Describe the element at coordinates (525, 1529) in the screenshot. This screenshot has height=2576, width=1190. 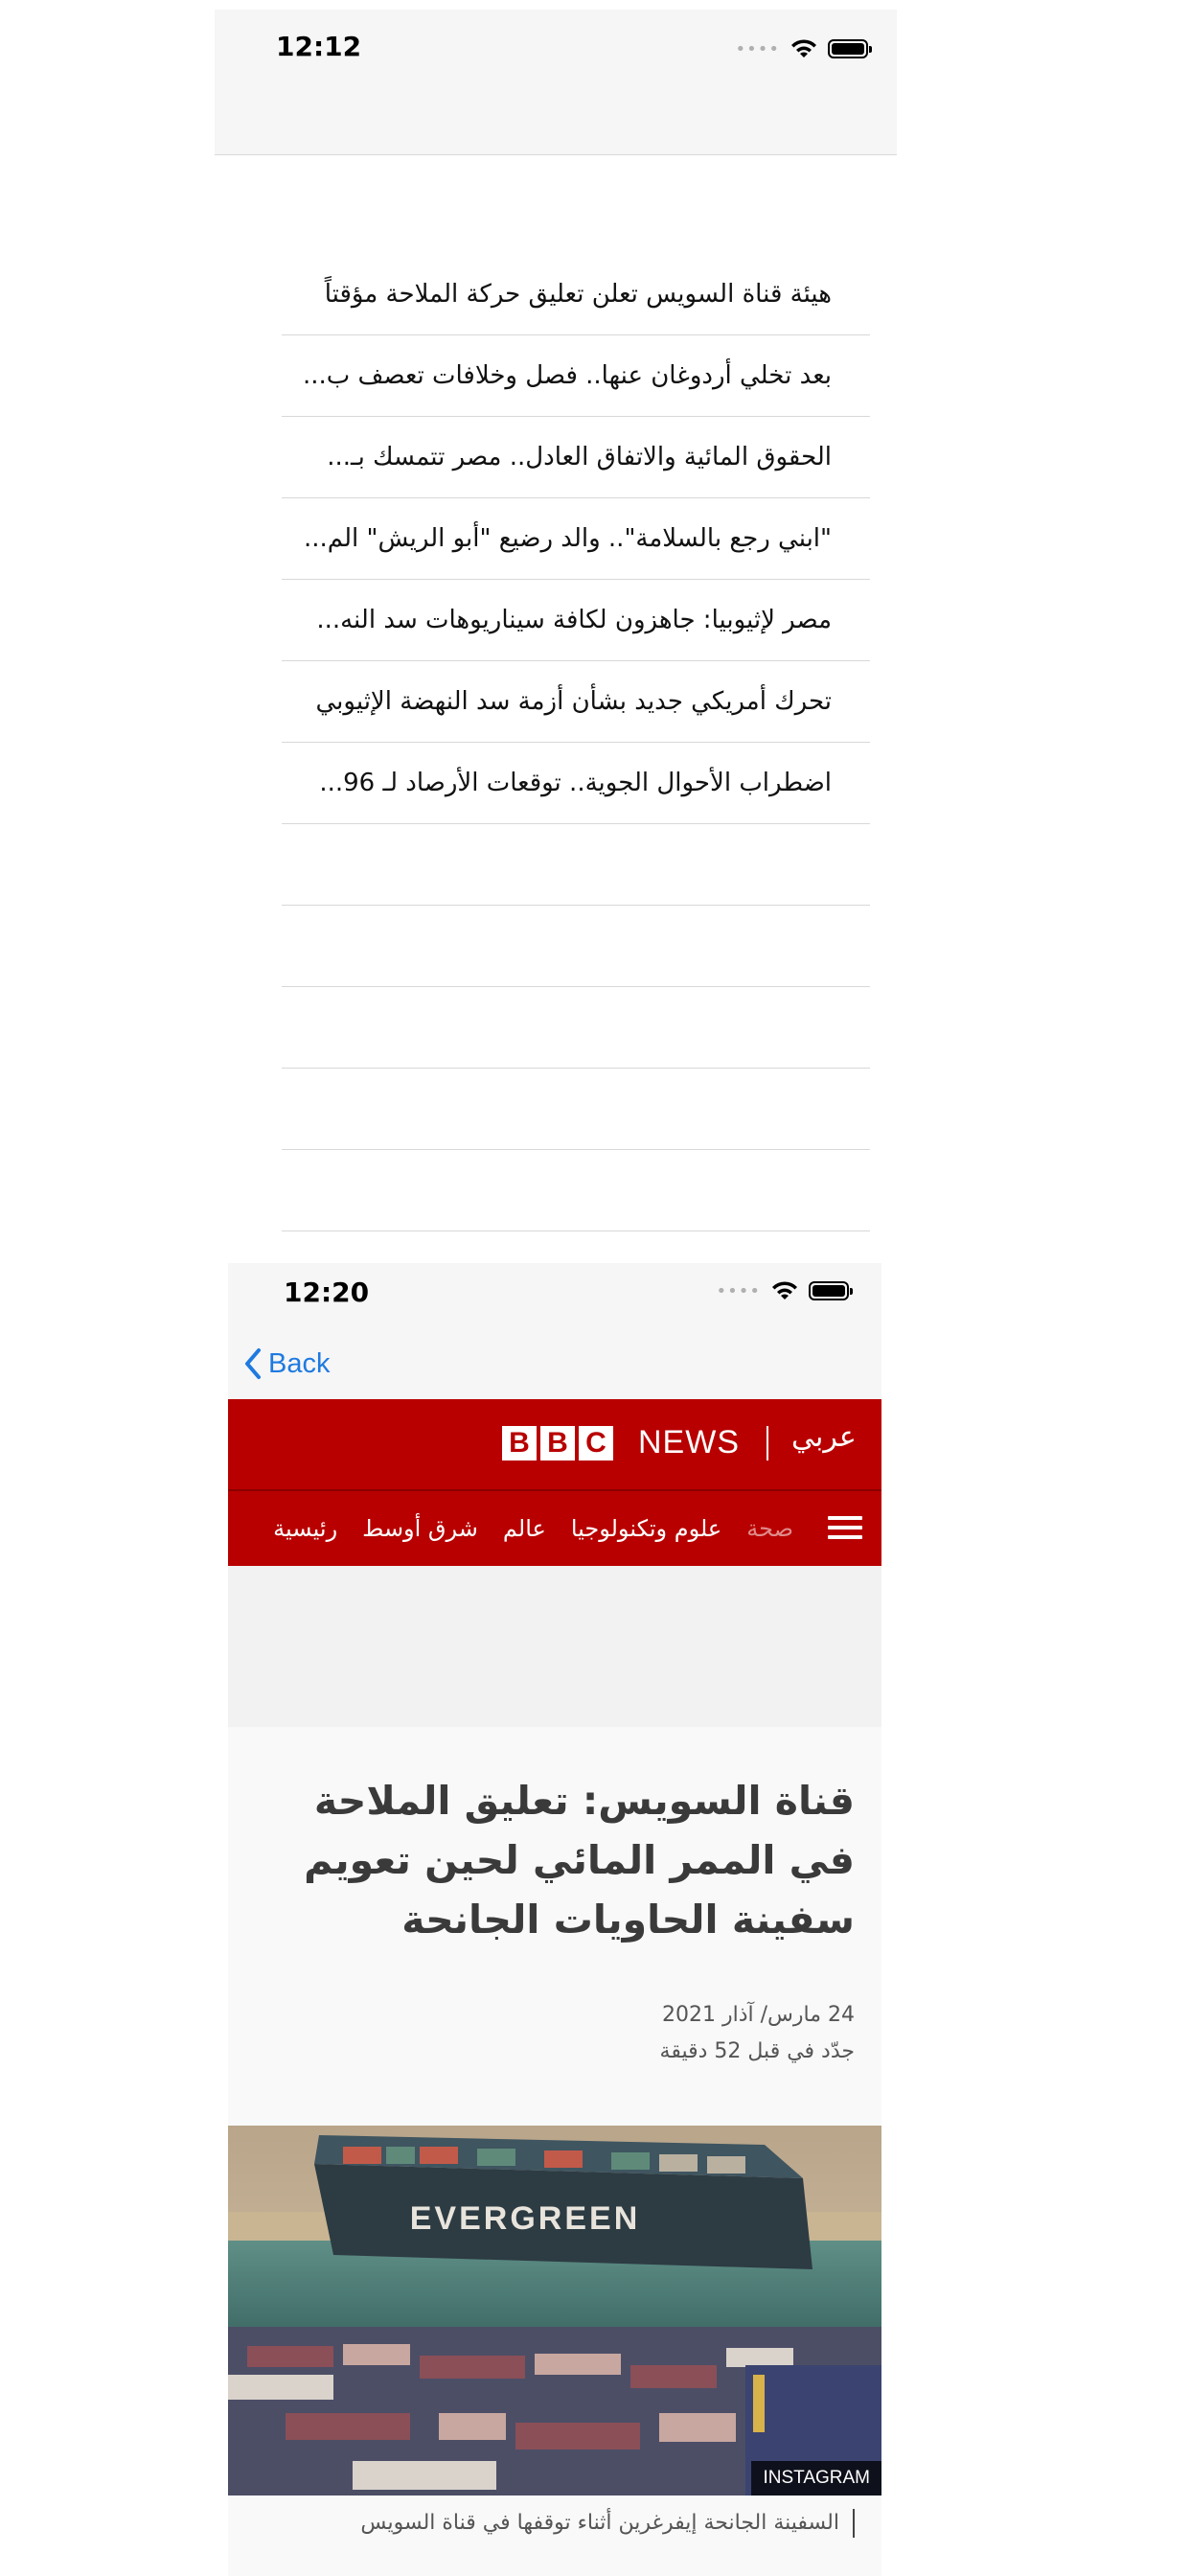
I see `nav-item-world: عالم` at that location.